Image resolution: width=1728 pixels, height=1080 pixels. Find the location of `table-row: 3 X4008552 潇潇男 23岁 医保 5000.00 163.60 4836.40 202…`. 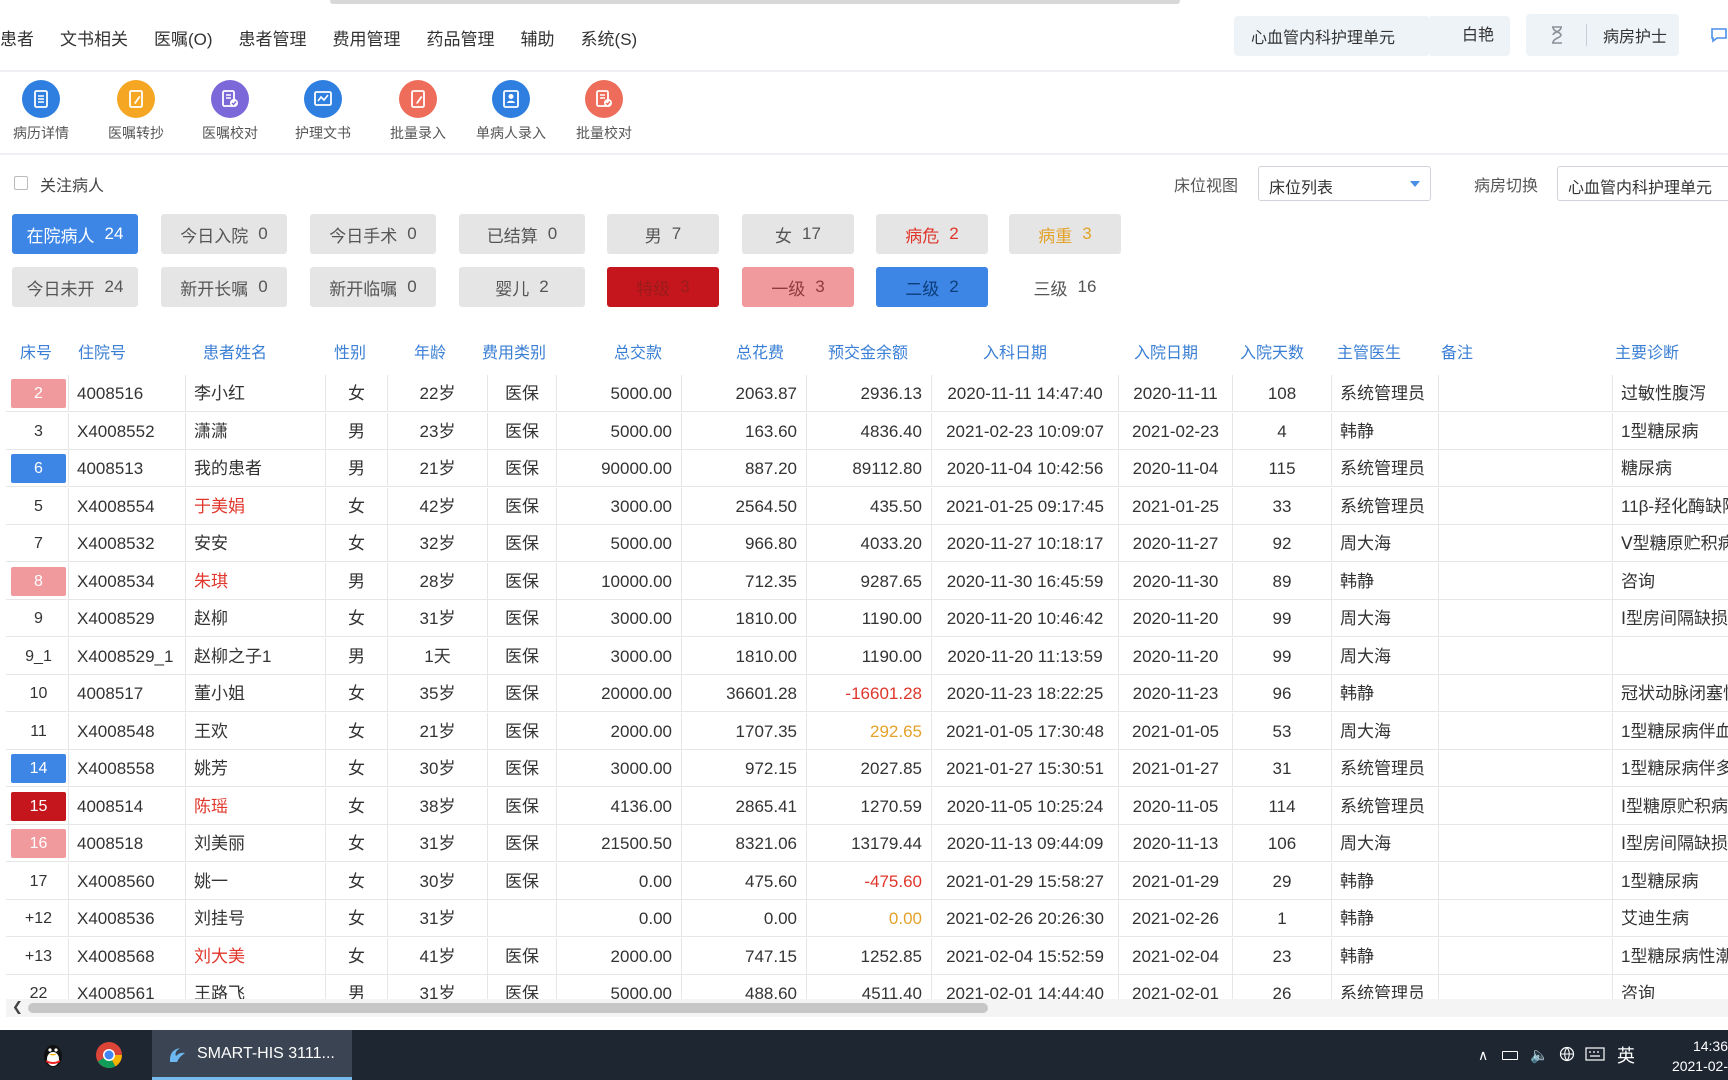

table-row: 3 X4008552 潇潇男 23岁 医保 5000.00 163.60 4836.40 202… is located at coordinates (867, 431).